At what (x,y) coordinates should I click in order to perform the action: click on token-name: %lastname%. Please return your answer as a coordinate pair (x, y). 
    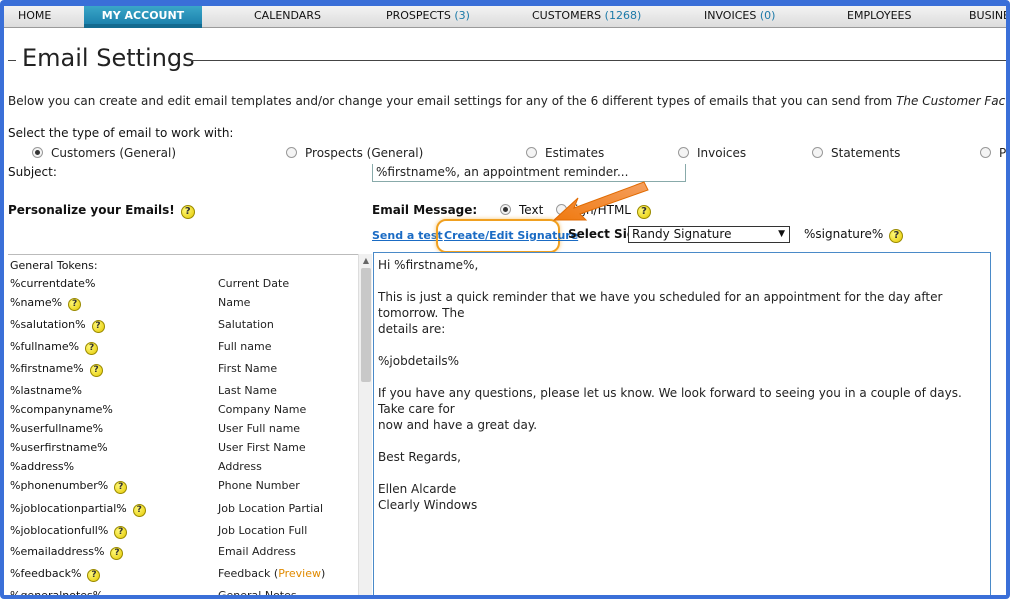
    Looking at the image, I should click on (46, 390).